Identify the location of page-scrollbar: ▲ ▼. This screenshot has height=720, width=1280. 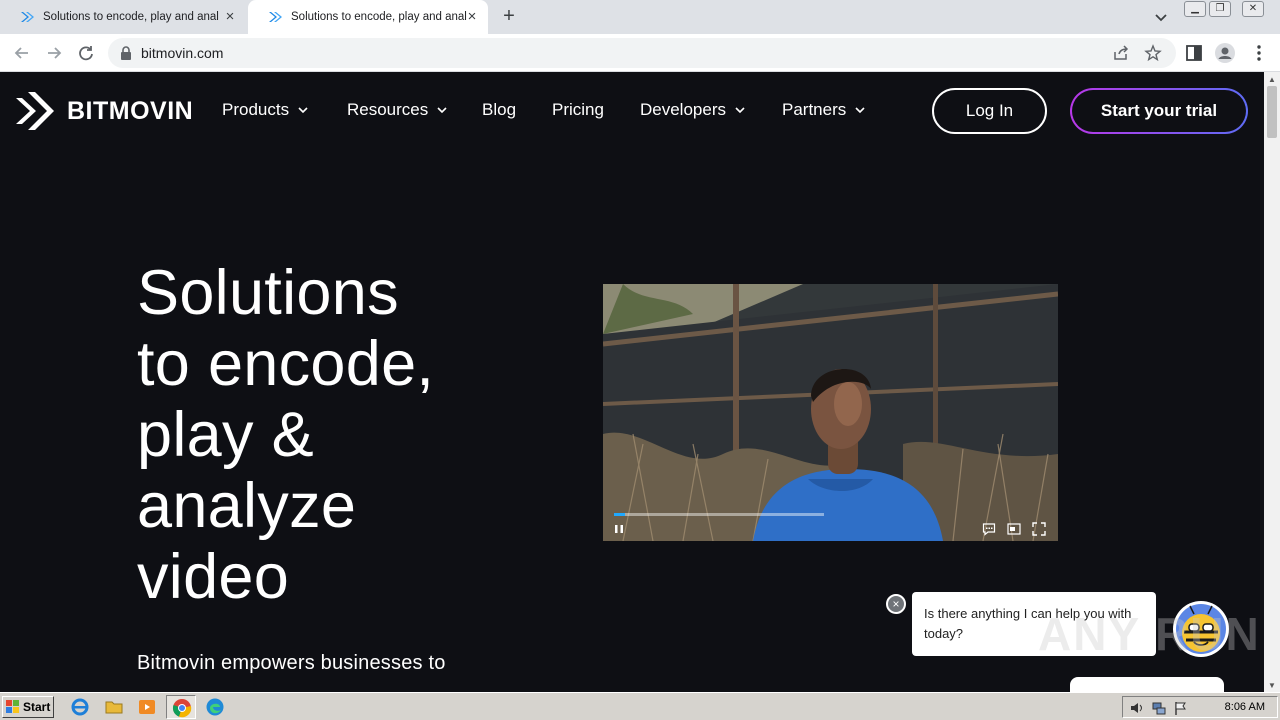
(1272, 382).